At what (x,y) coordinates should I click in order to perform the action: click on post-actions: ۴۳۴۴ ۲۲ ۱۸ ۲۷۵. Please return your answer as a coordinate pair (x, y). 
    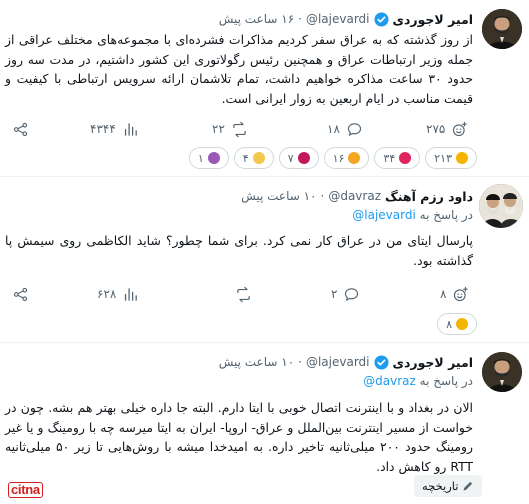
    Looking at the image, I should click on (264, 129).